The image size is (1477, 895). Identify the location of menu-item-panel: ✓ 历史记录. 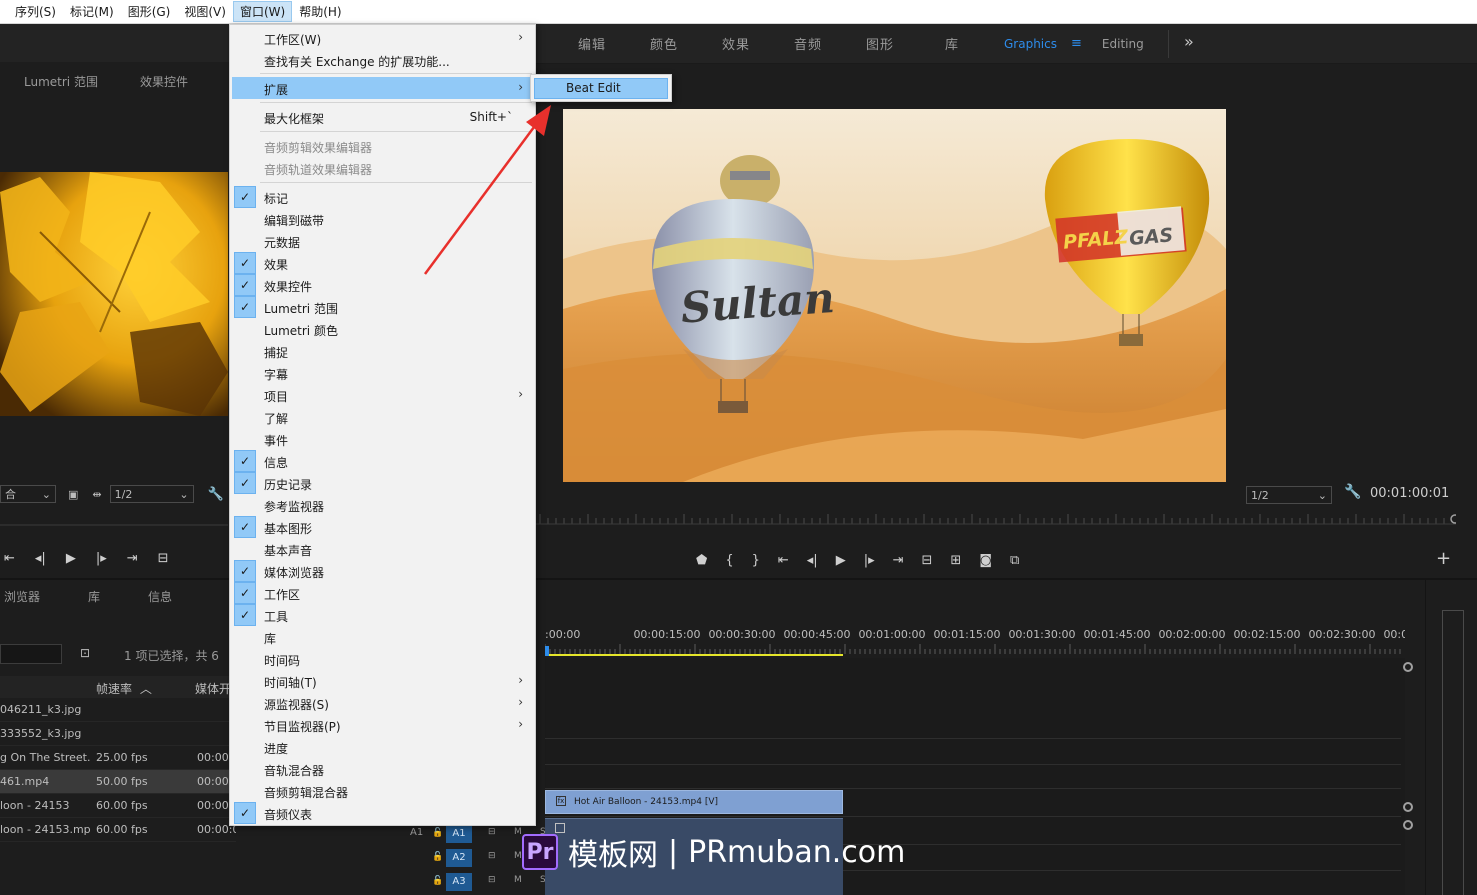
(382, 483).